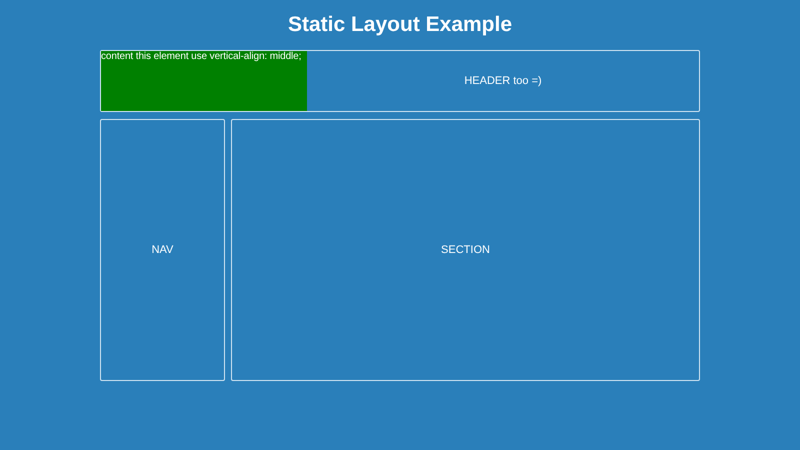  Describe the element at coordinates (503, 81) in the screenshot. I see `header-label: HEADER too =)` at that location.